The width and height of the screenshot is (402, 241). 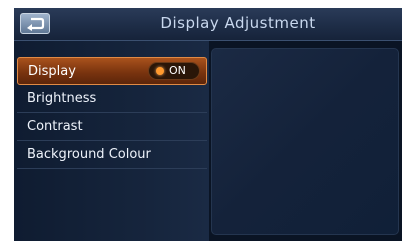 I want to click on menu-item-label: Contrast, so click(x=55, y=126).